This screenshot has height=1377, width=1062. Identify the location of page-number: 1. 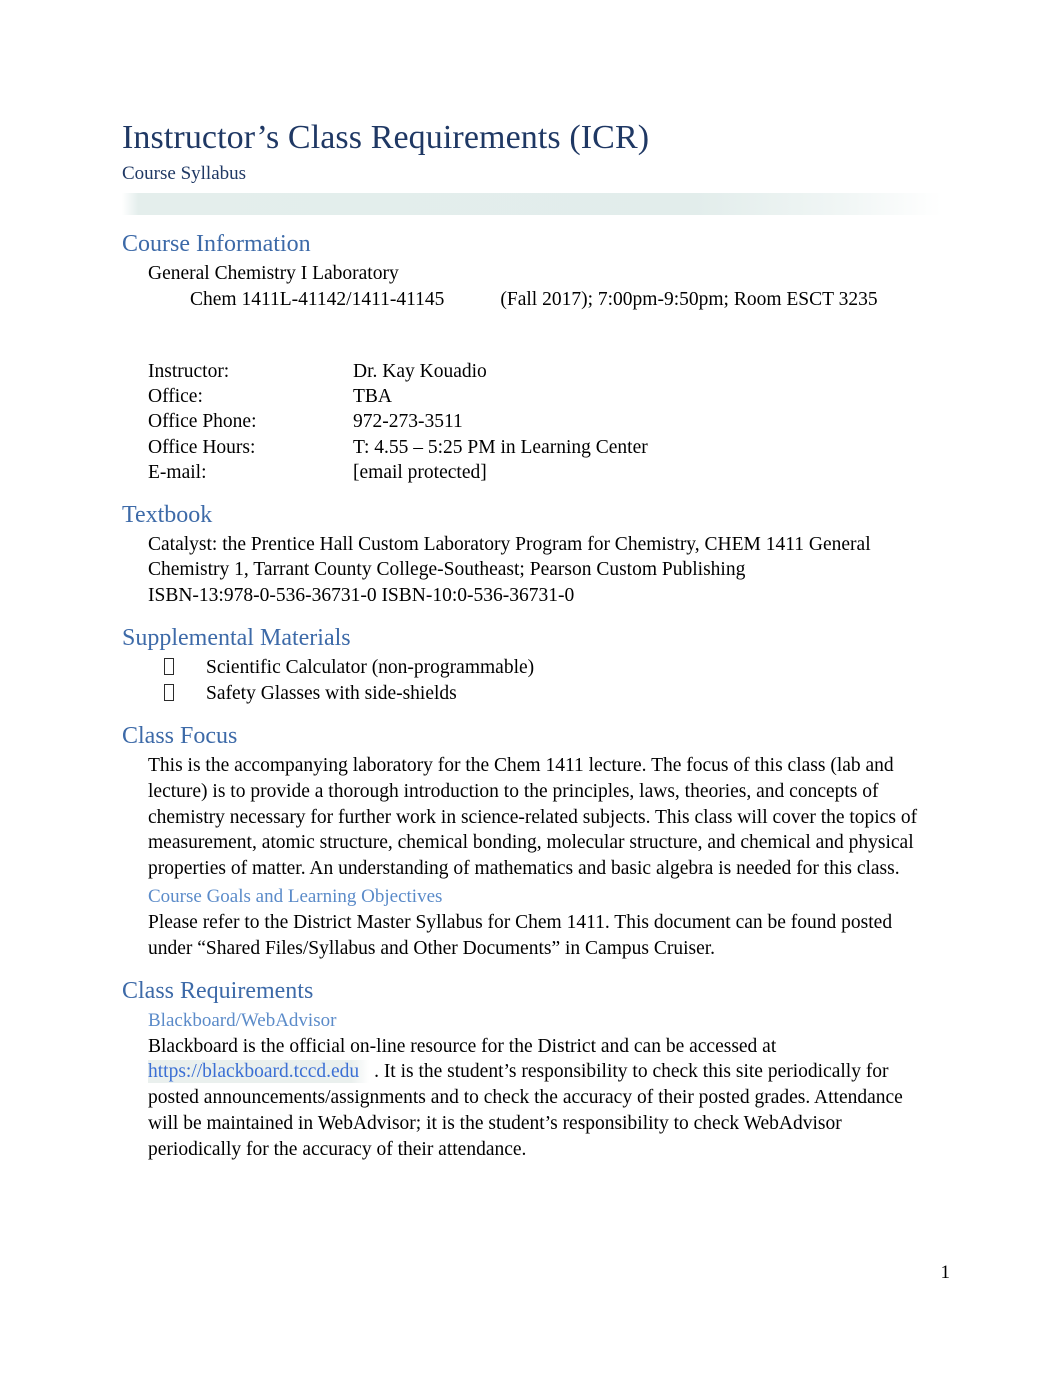
(945, 1272).